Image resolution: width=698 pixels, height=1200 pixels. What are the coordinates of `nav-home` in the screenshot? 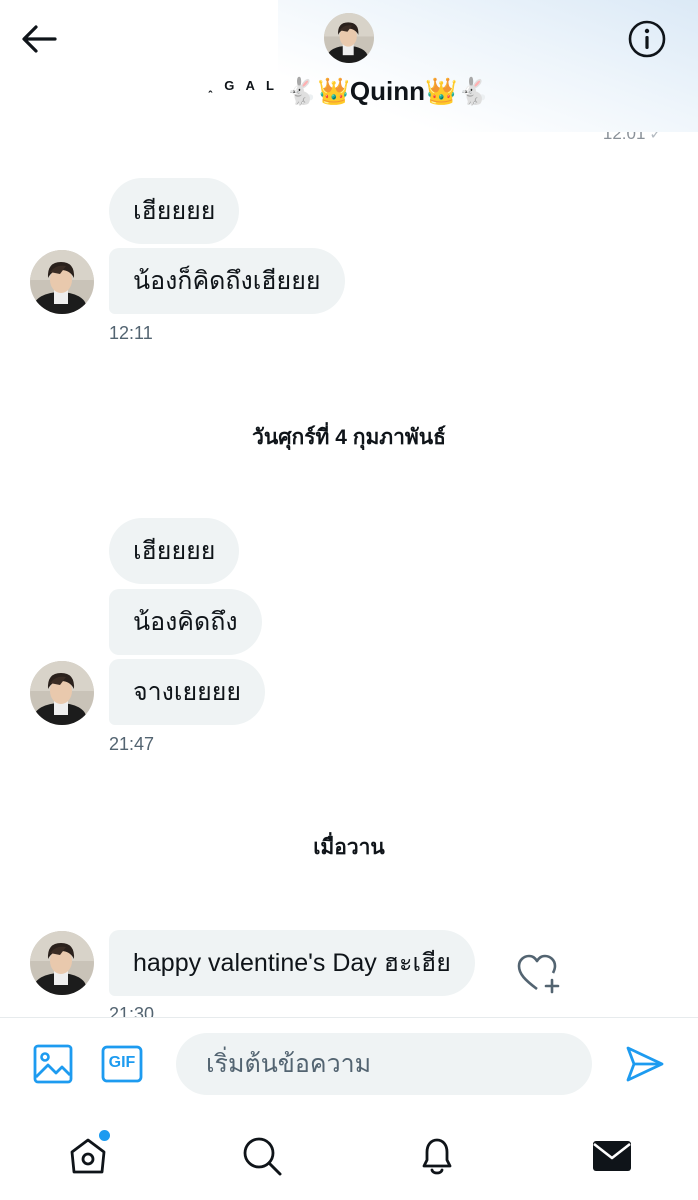 It's located at (88, 1156).